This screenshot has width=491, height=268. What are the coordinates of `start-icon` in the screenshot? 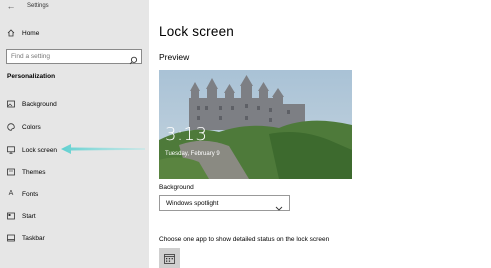 It's located at (11, 216).